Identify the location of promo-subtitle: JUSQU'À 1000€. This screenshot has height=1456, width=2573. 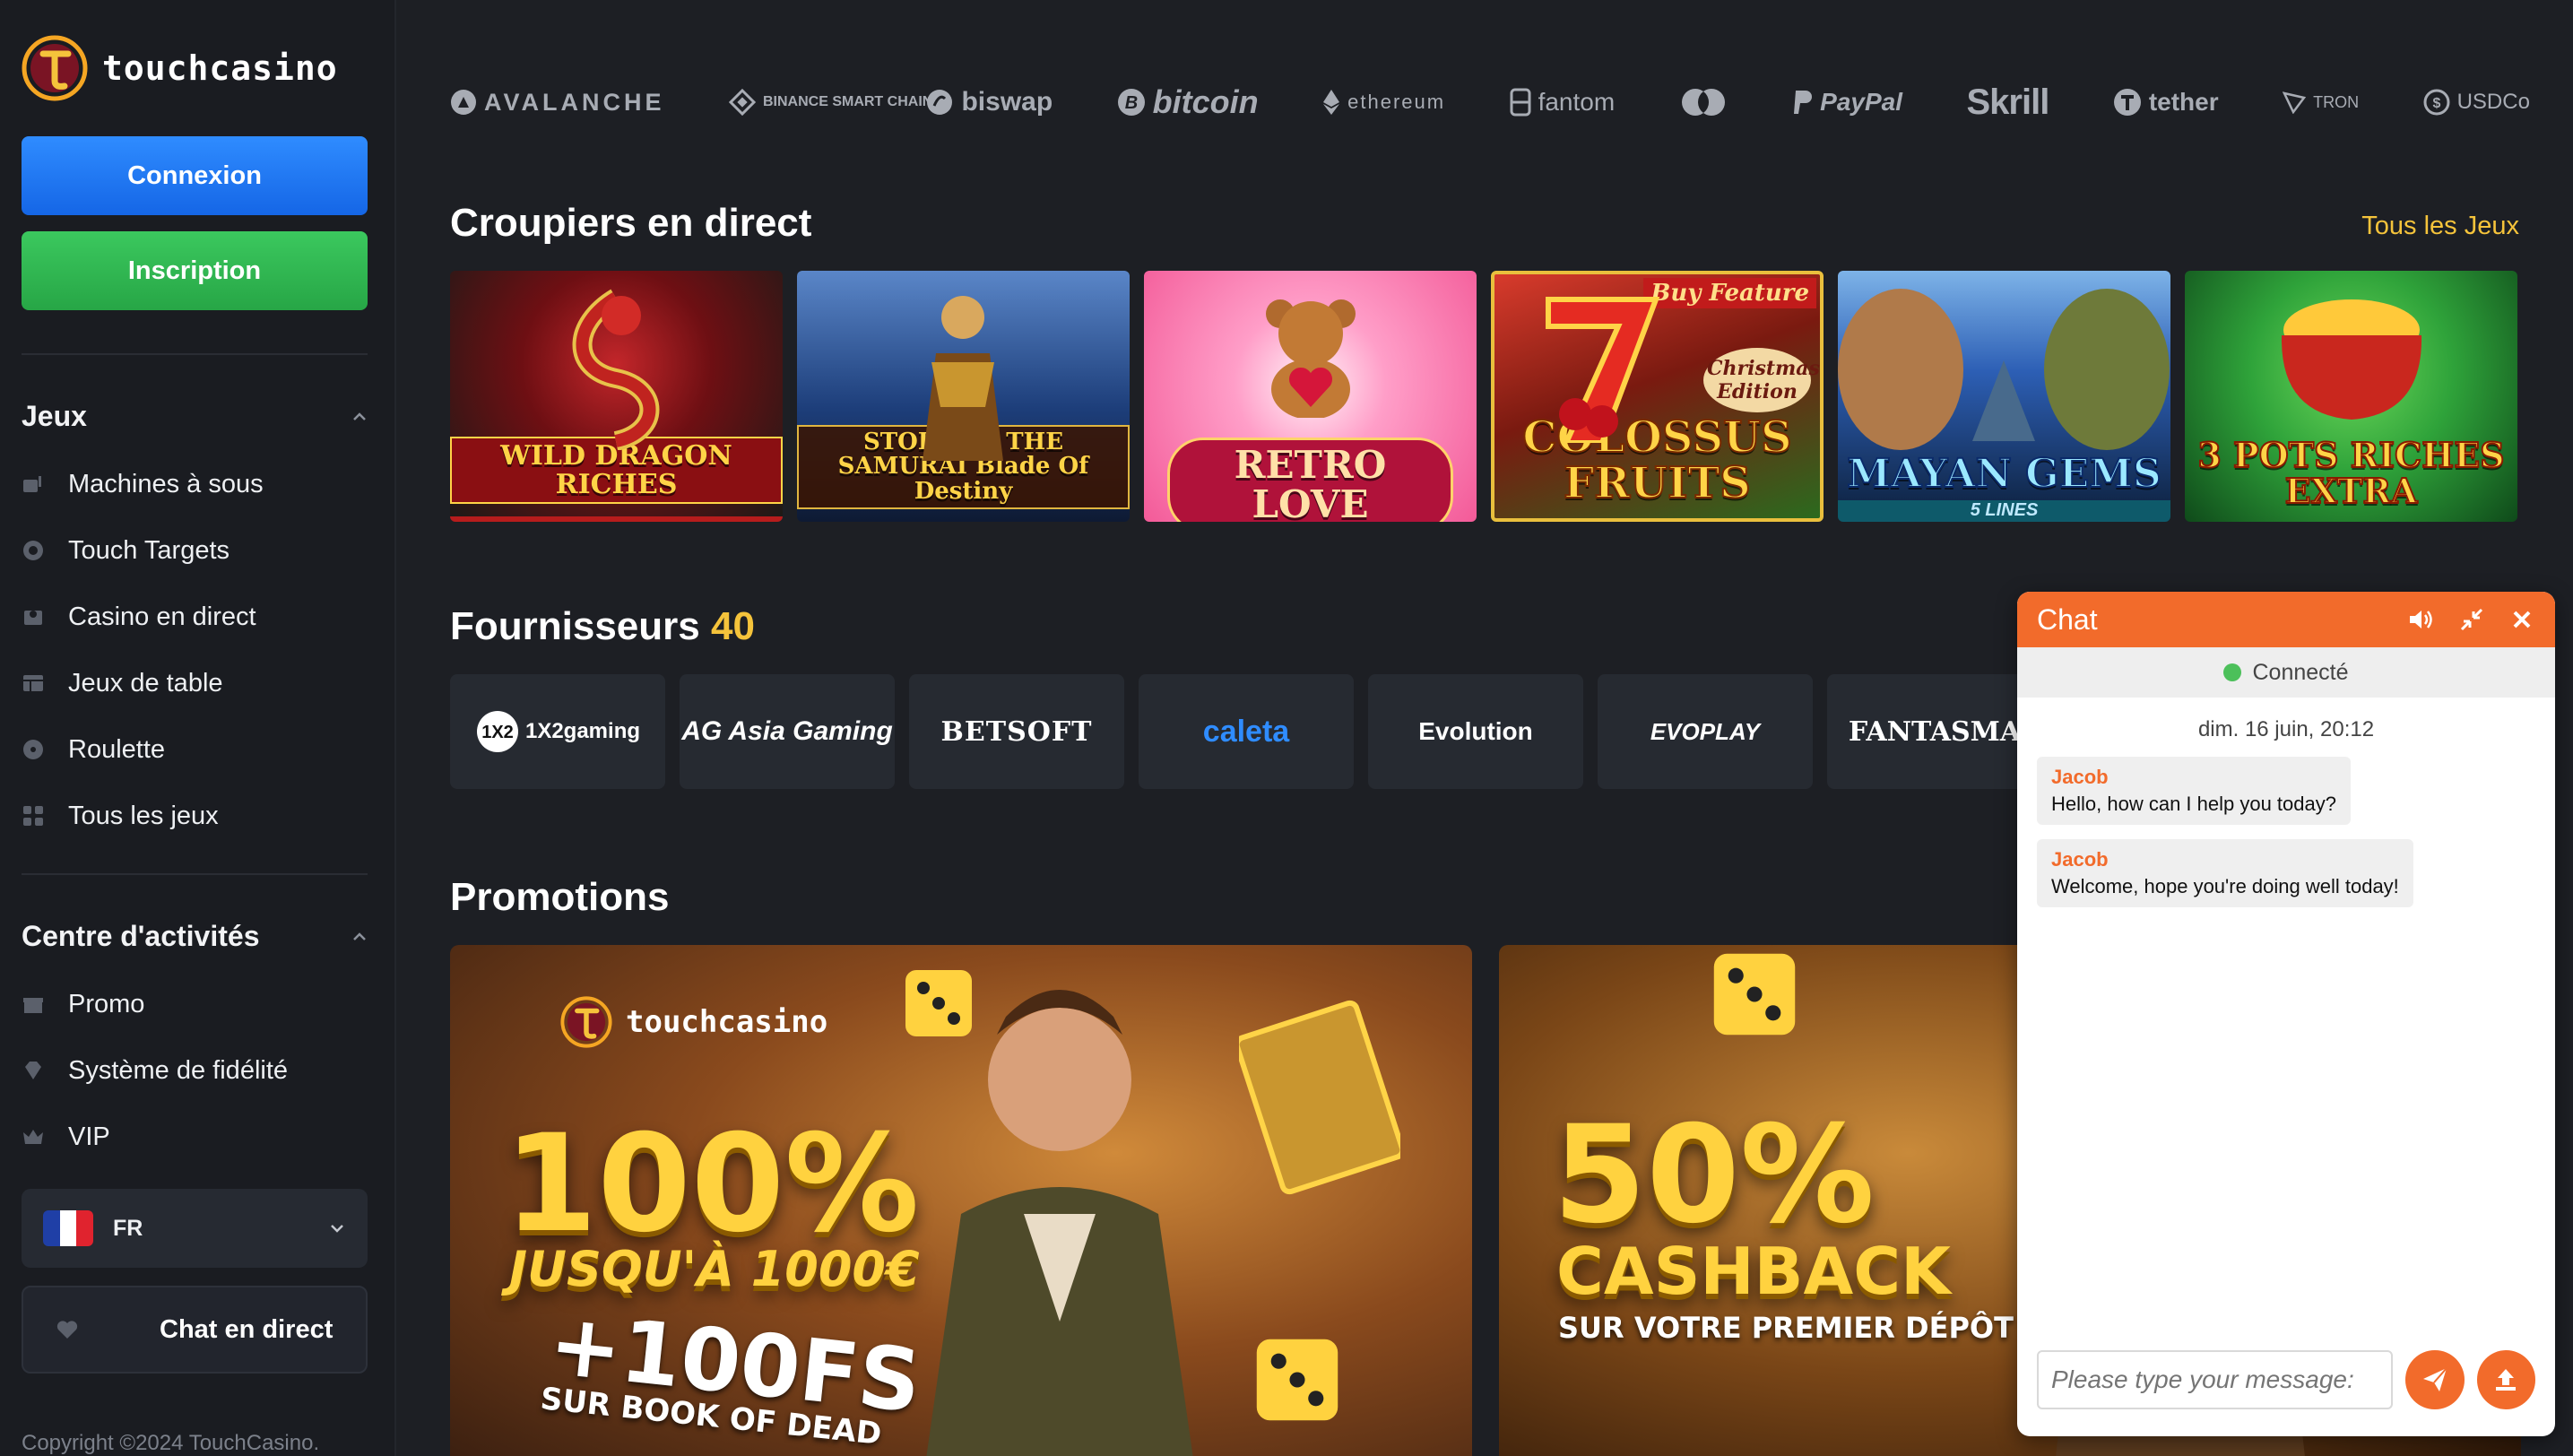
(714, 1269).